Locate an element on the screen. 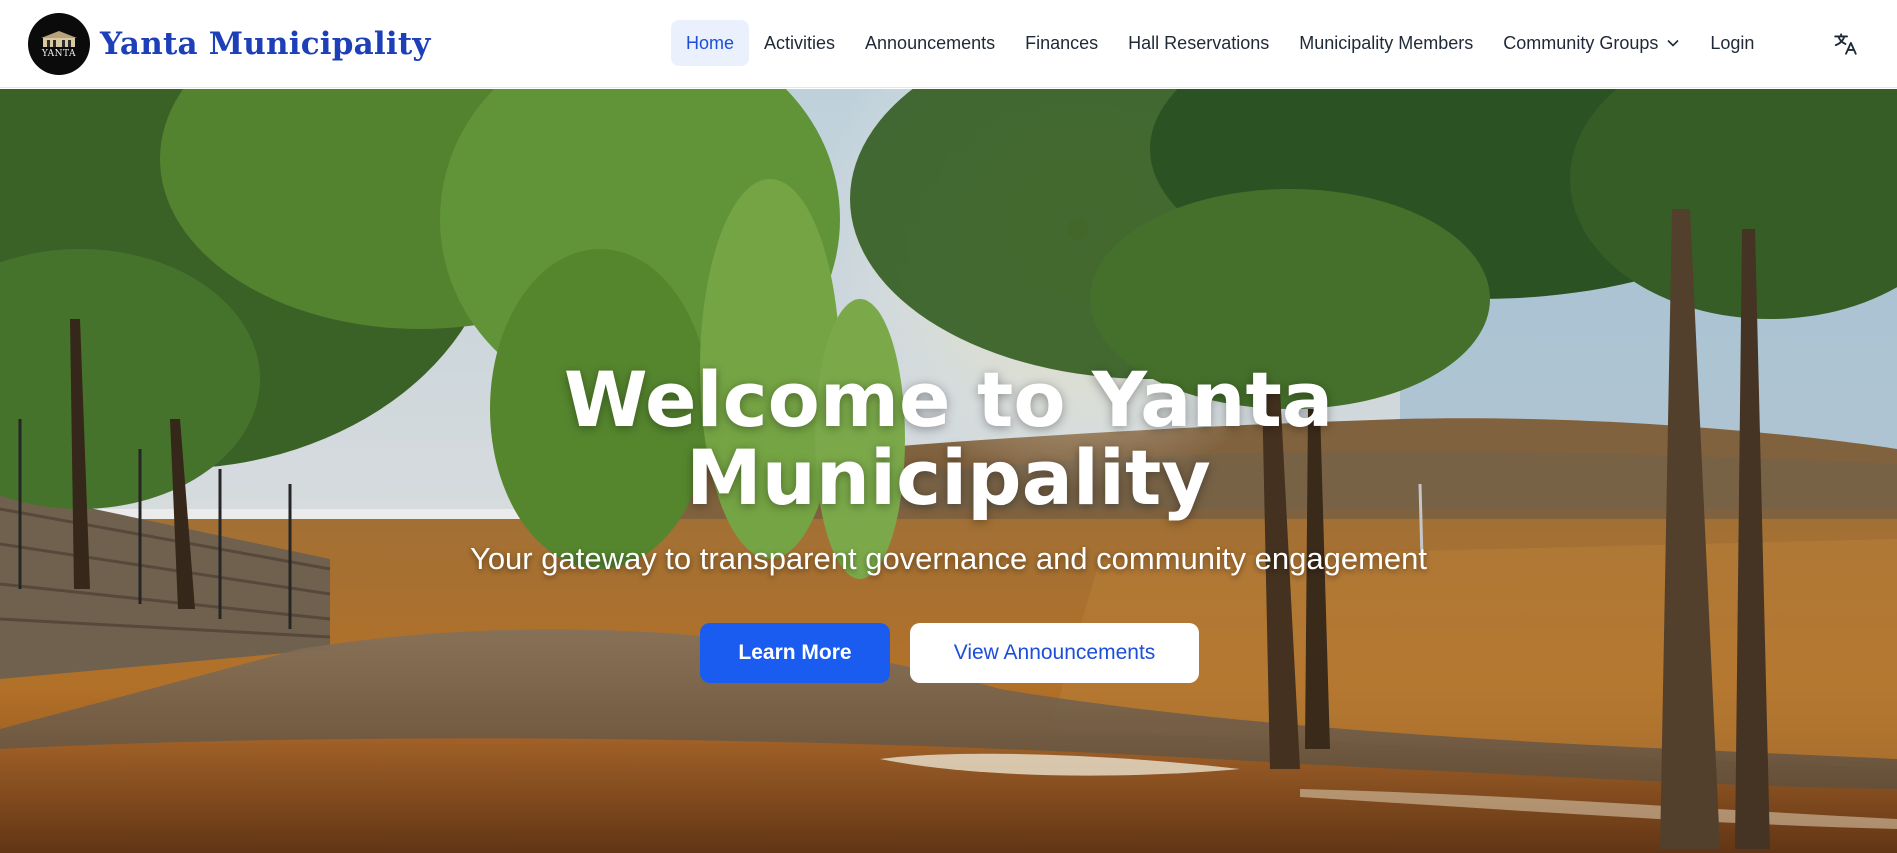 The height and width of the screenshot is (853, 1897). municipality-logo: YANTA is located at coordinates (59, 44).